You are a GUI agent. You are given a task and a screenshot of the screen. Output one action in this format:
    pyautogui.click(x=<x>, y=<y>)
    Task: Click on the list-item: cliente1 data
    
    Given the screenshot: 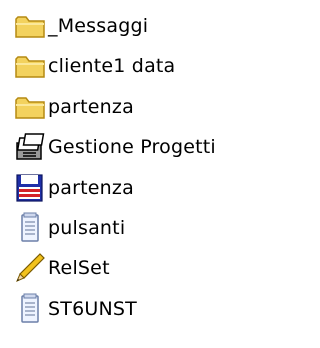 What is the action you would take?
    pyautogui.click(x=94, y=65)
    